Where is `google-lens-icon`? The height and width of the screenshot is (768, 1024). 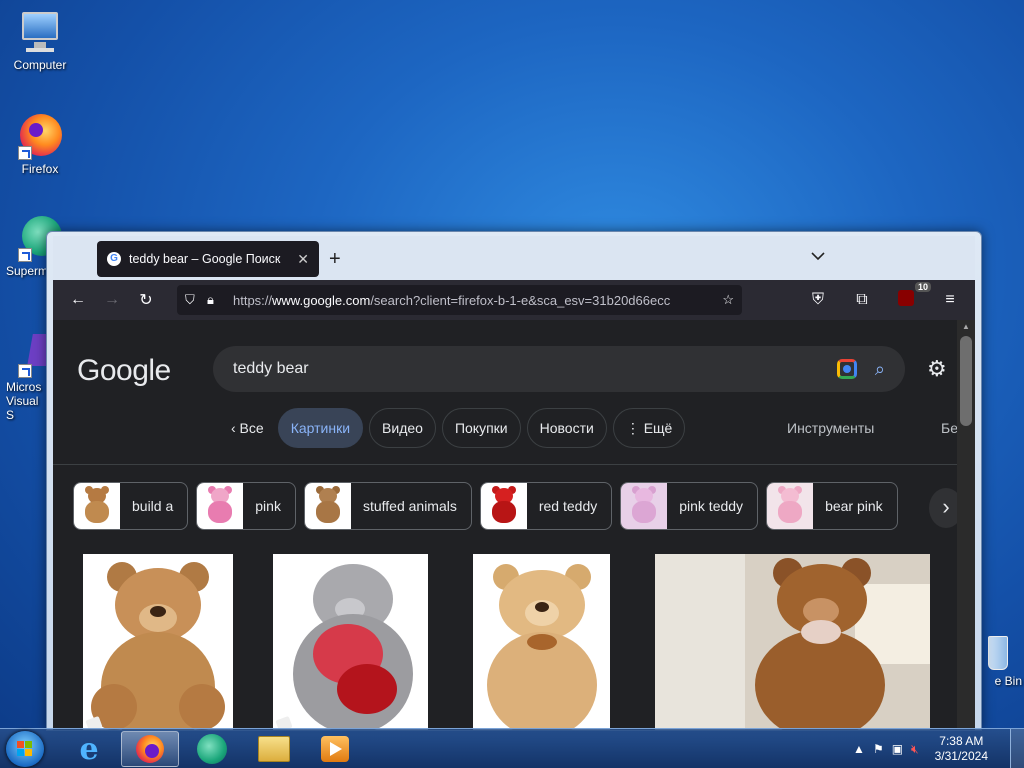
google-lens-icon is located at coordinates (846, 369).